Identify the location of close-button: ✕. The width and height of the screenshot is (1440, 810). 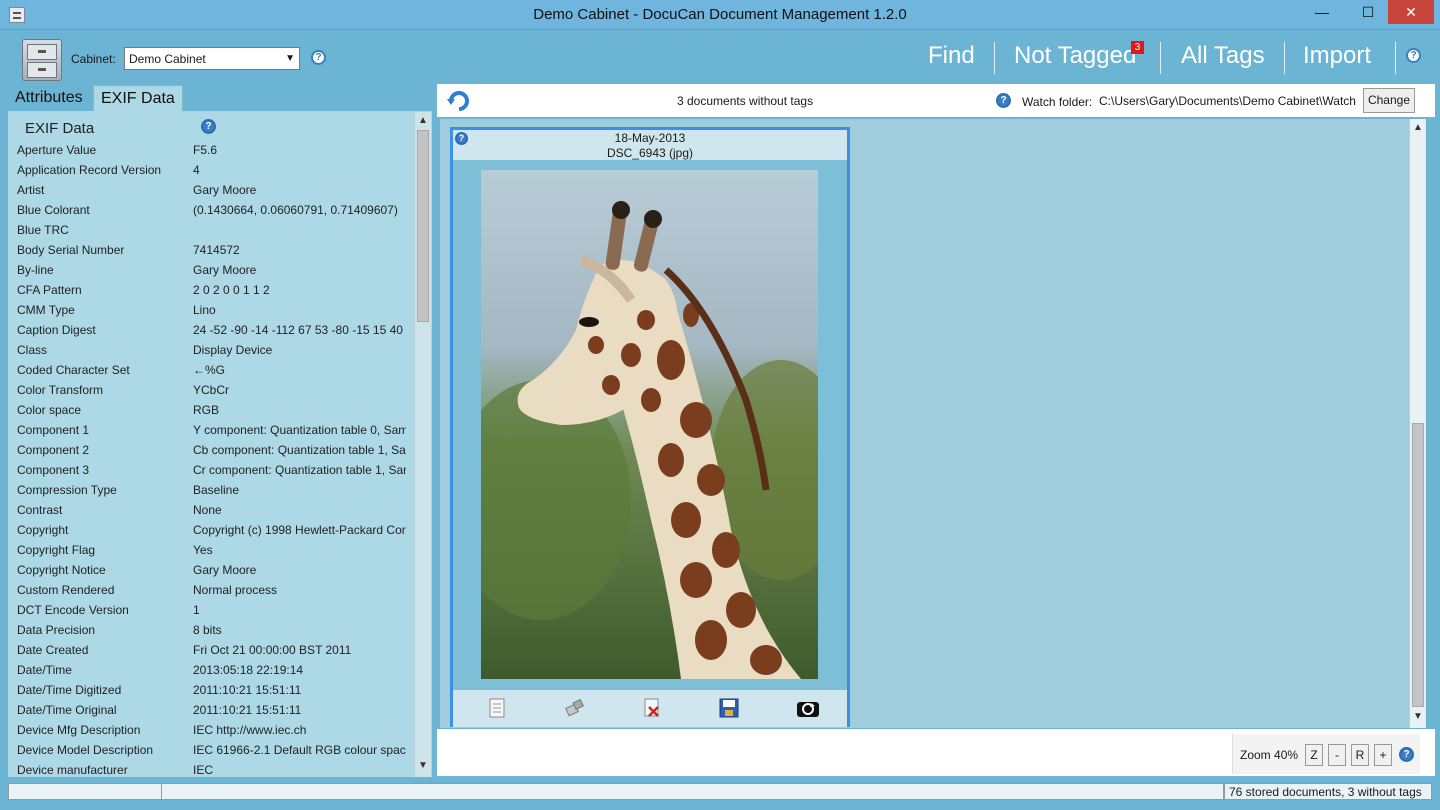
(1411, 12).